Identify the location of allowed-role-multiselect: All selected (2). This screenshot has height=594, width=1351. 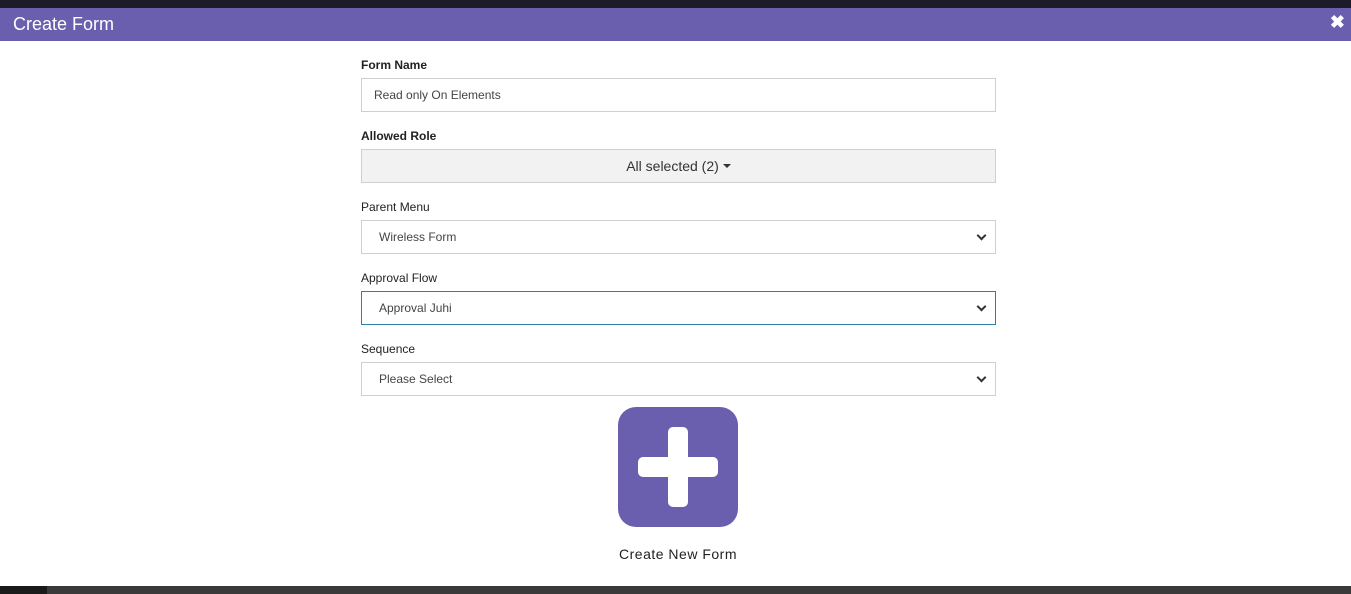
(678, 166).